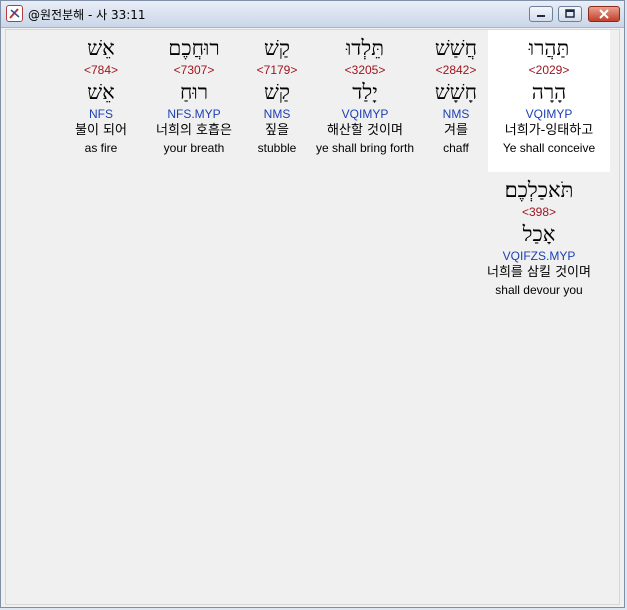  Describe the element at coordinates (101, 70) in the screenshot. I see `strong-number: <784>` at that location.